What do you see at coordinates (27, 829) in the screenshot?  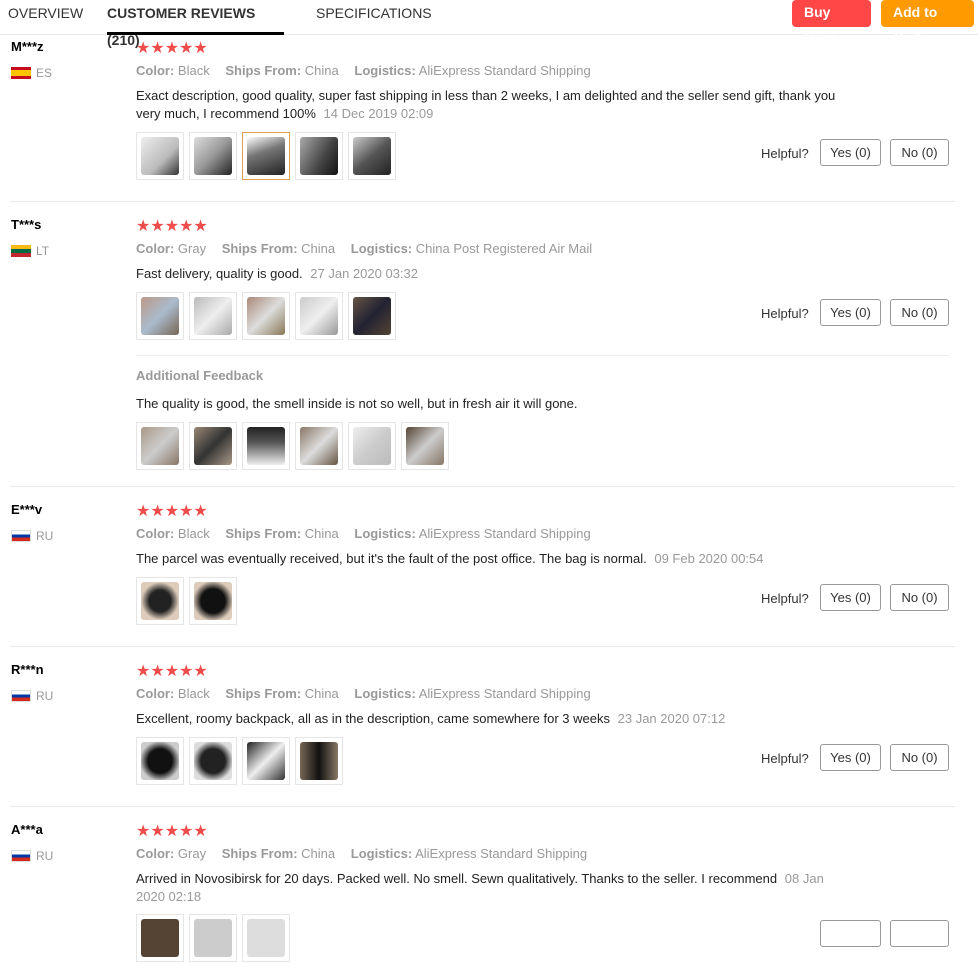 I see `reviewer-name: A***a` at bounding box center [27, 829].